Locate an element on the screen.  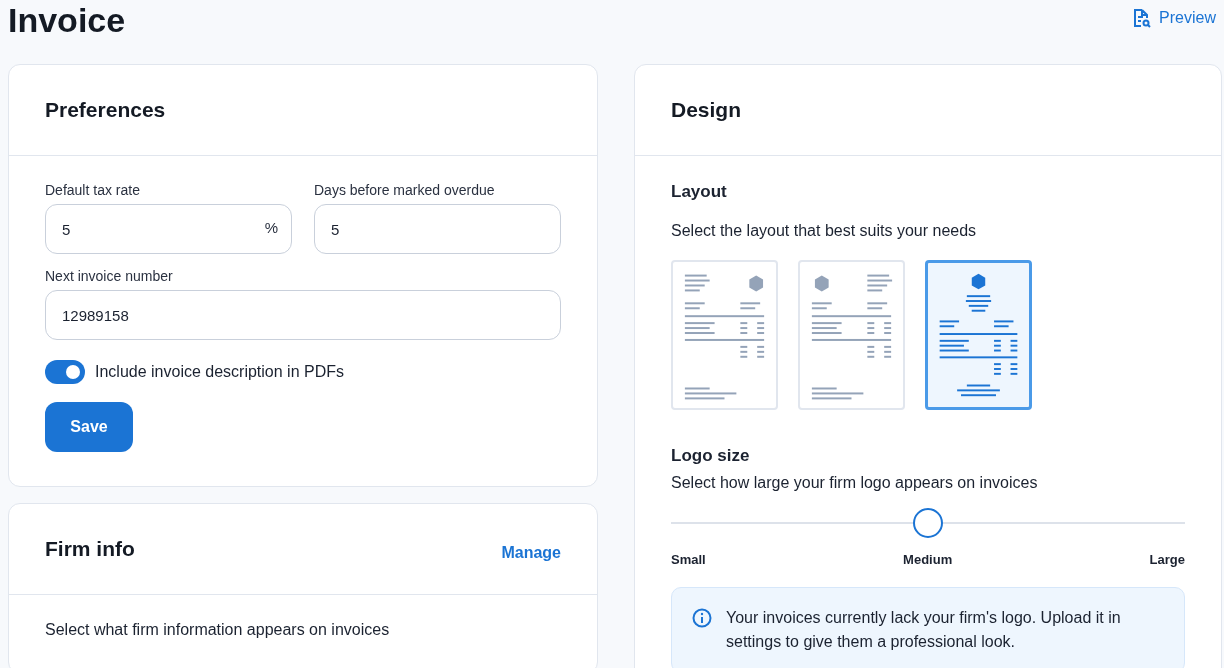
info-icon is located at coordinates (702, 618).